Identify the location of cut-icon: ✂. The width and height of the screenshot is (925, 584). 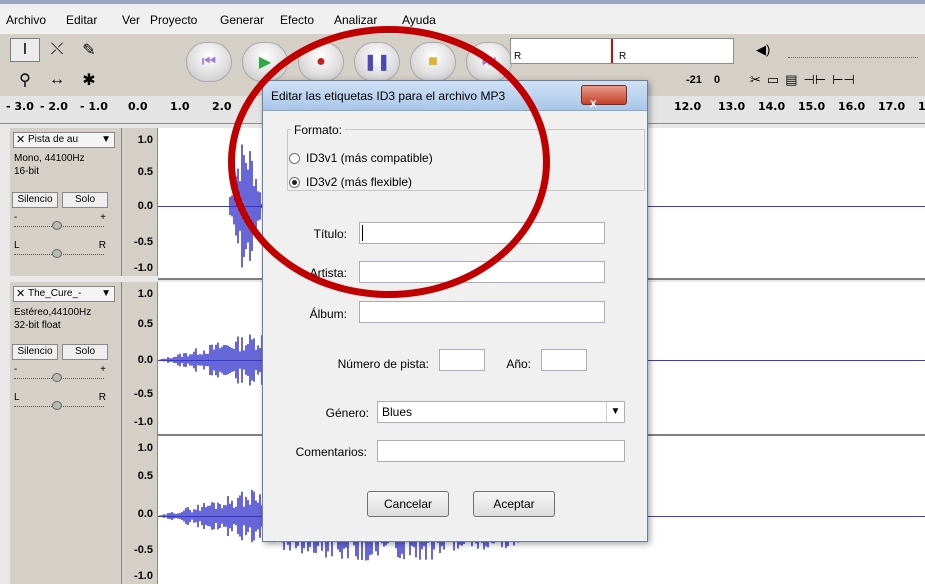
(755, 80).